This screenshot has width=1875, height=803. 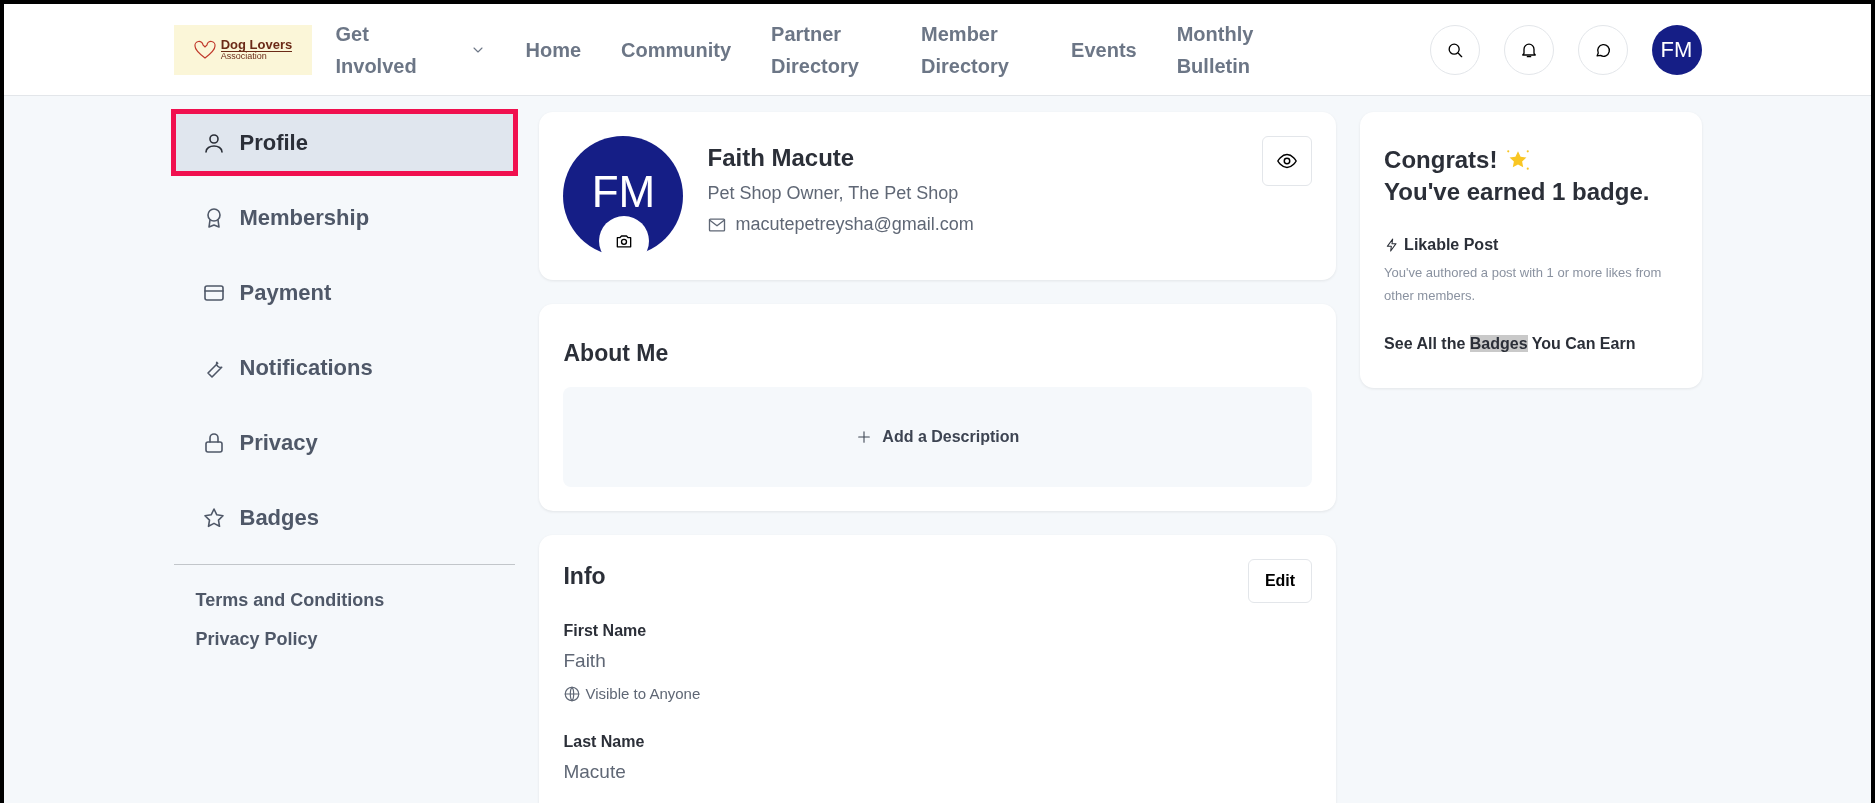 I want to click on preview-button, so click(x=1287, y=161).